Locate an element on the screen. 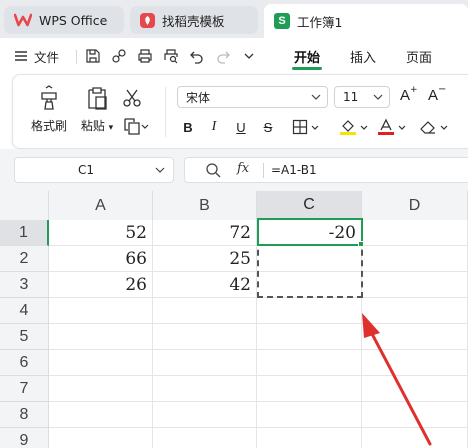 The height and width of the screenshot is (448, 468). cell-a2: 66 is located at coordinates (101, 259).